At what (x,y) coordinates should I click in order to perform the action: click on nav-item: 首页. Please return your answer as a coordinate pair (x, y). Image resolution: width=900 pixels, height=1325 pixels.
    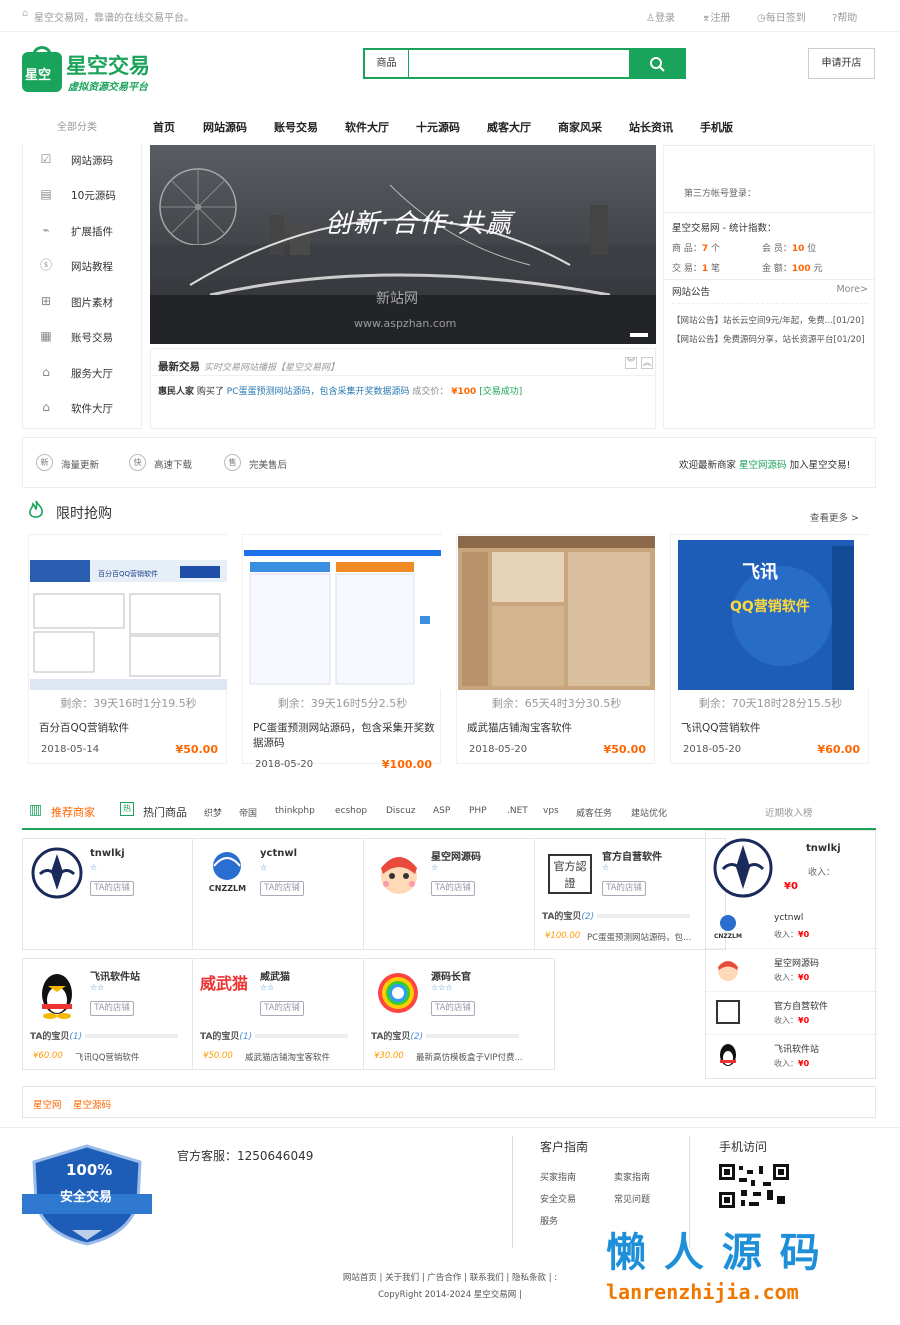
    Looking at the image, I should click on (164, 127).